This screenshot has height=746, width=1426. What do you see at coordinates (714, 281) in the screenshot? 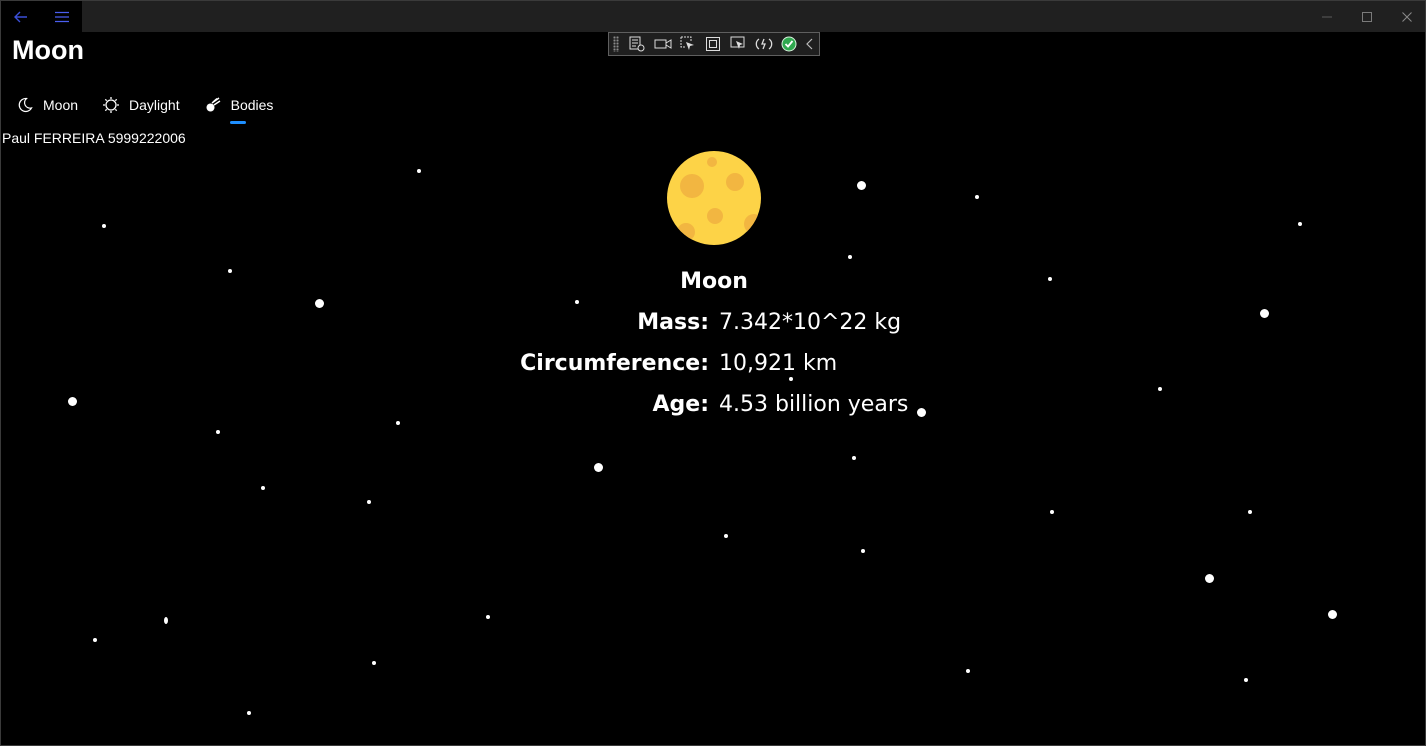
I see `body-name: Moon` at bounding box center [714, 281].